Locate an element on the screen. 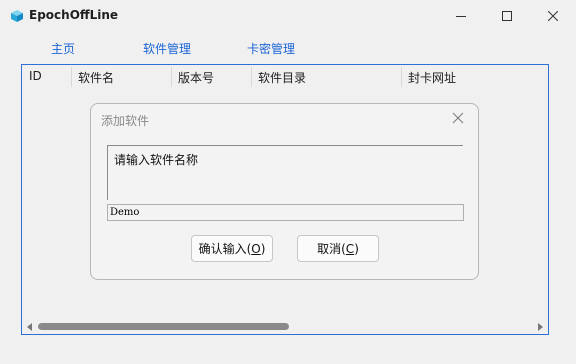  maximize-icon is located at coordinates (507, 16).